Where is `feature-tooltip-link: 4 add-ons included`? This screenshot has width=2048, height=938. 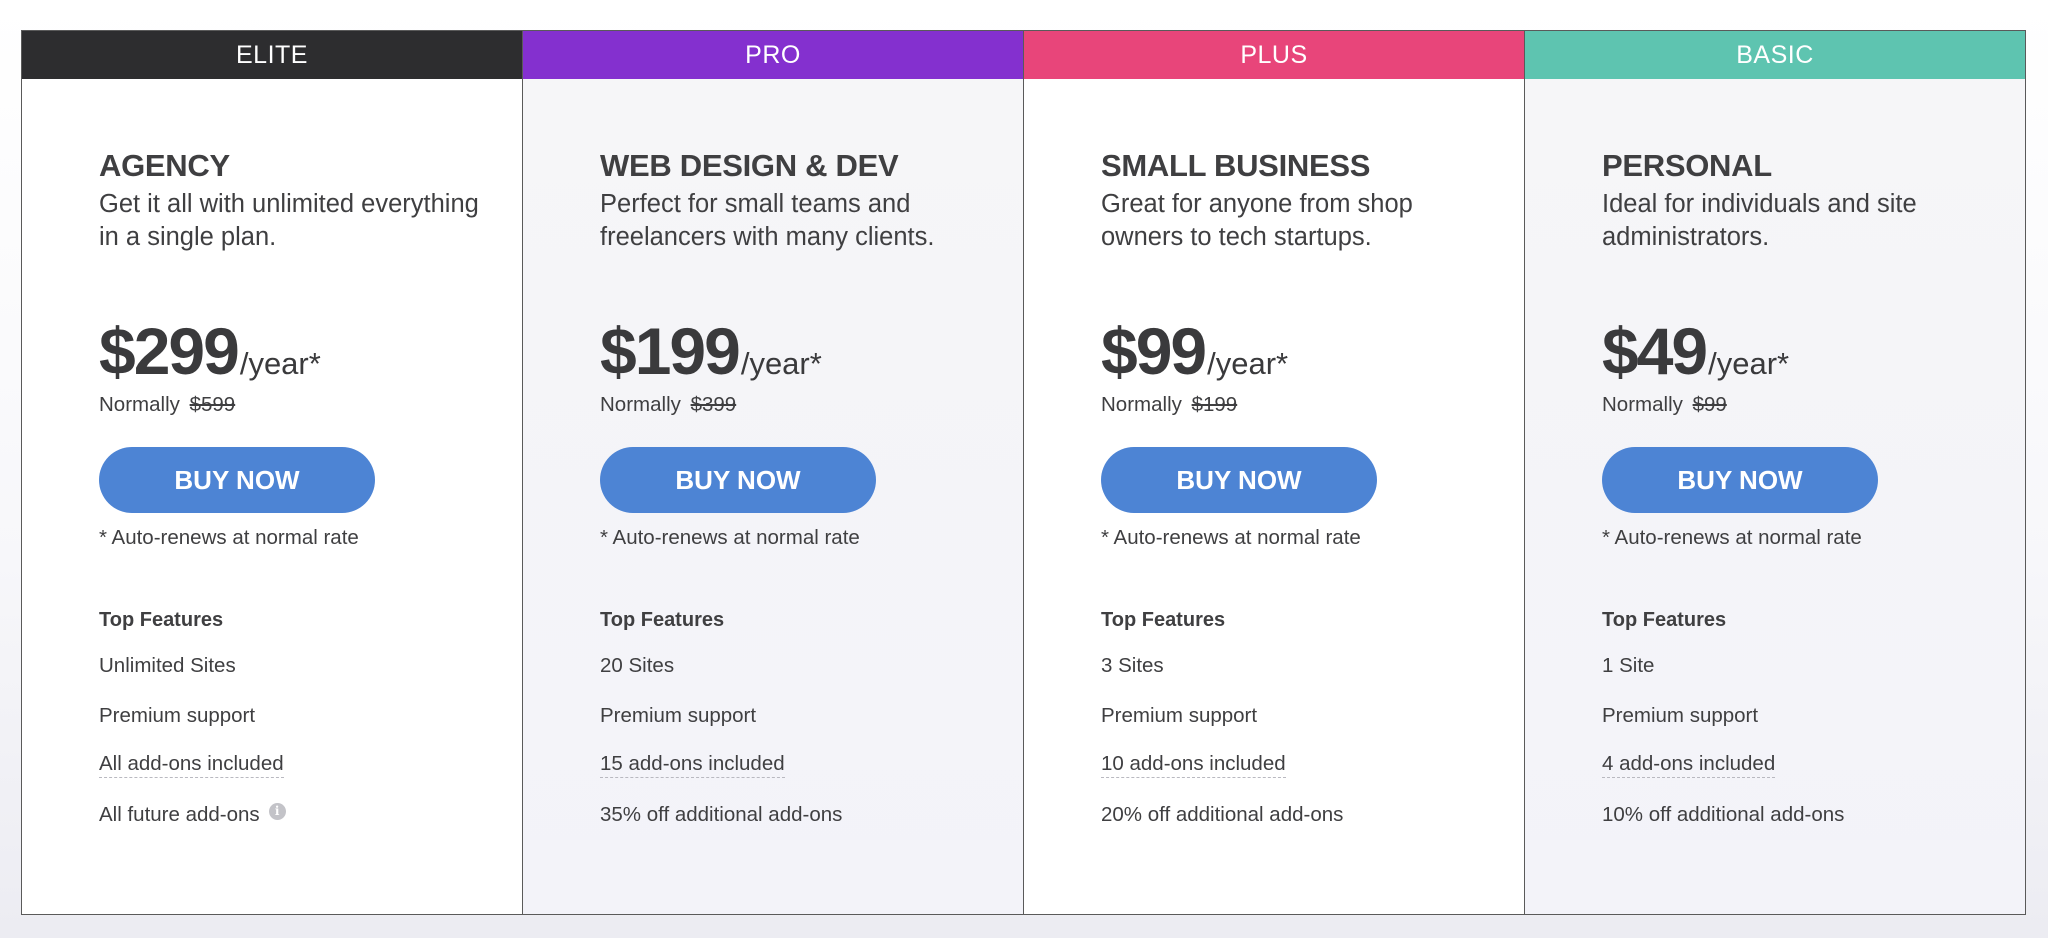 feature-tooltip-link: 4 add-ons included is located at coordinates (1689, 765).